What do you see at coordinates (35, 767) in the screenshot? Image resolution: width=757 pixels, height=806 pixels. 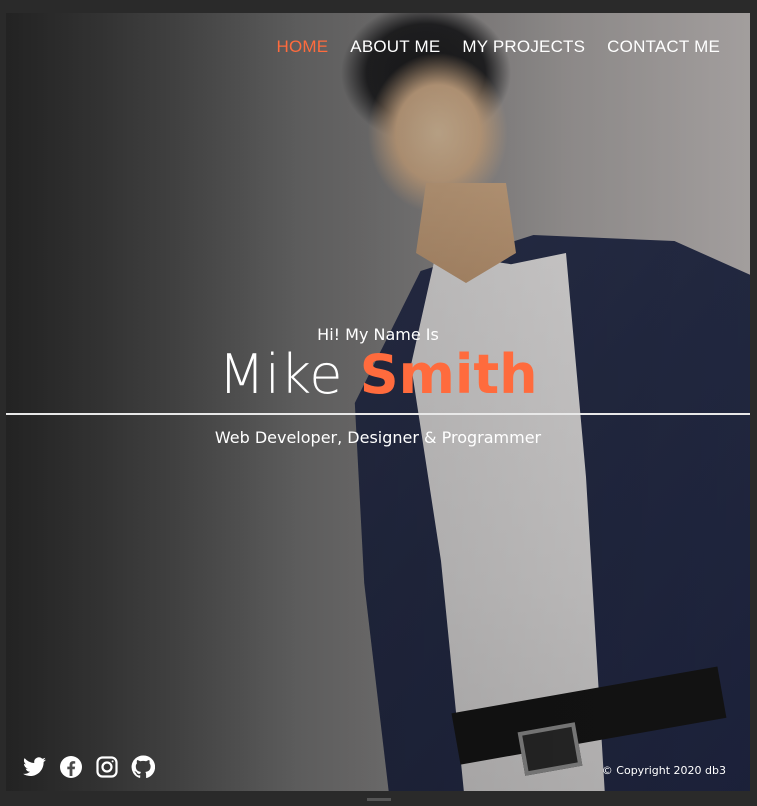 I see `twitter-icon` at bounding box center [35, 767].